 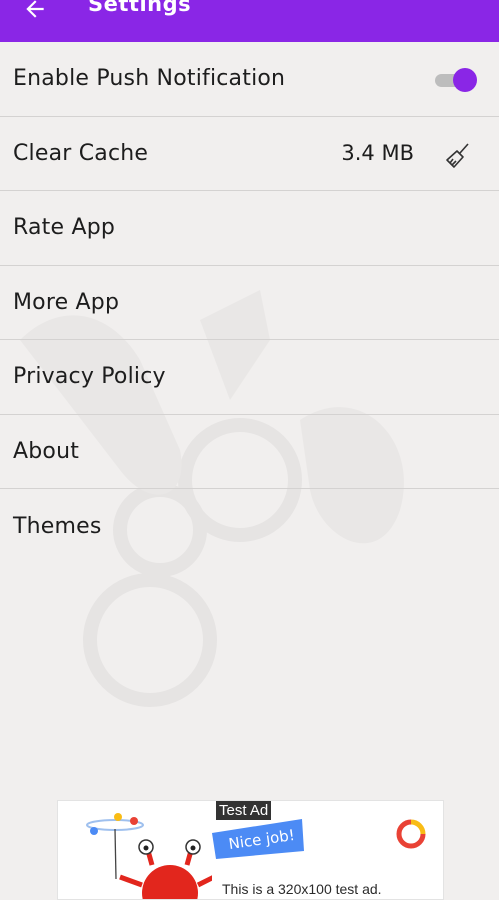 I want to click on setting-clear-cache: Clear Cache 3.4 MB, so click(x=249, y=154).